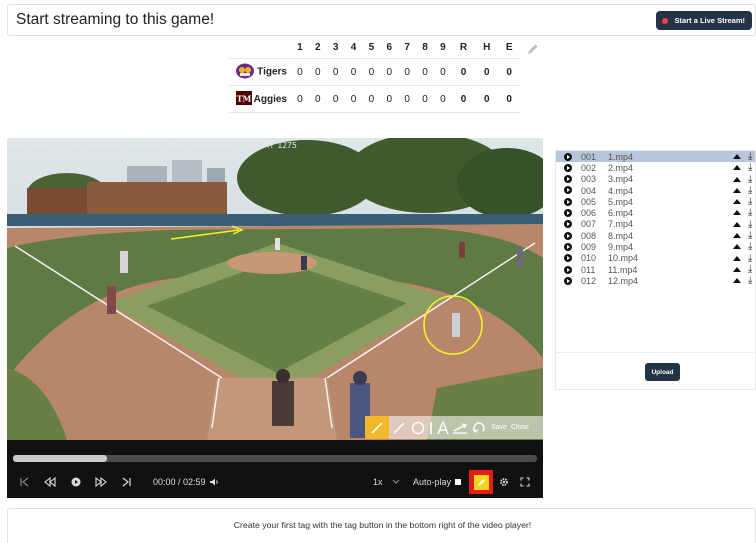 This screenshot has width=756, height=543. Describe the element at coordinates (460, 427) in the screenshot. I see `arrow-tool-icon` at that location.